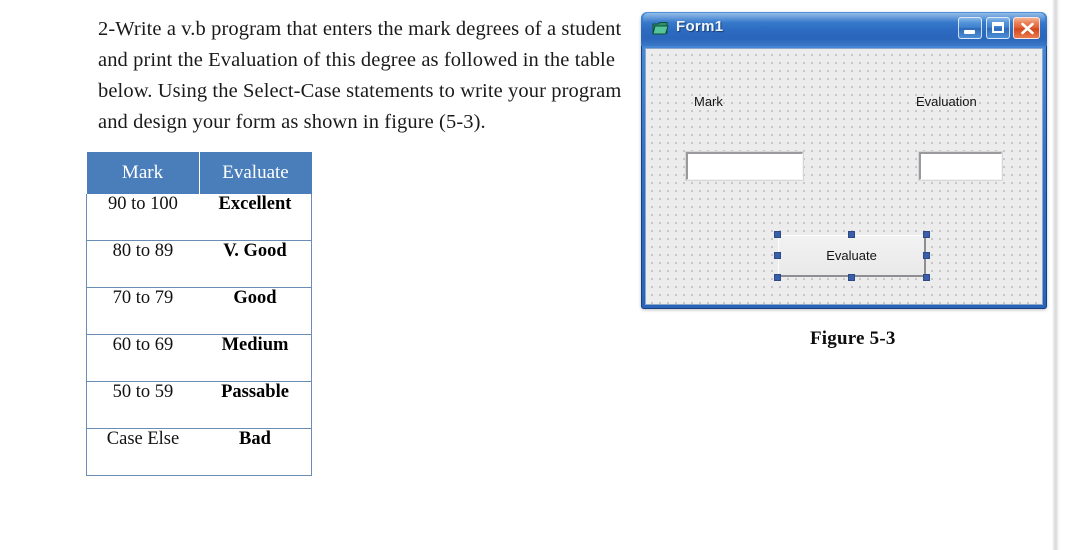 The image size is (1080, 550). What do you see at coordinates (255, 217) in the screenshot?
I see `cell-evaluate: Excellent` at bounding box center [255, 217].